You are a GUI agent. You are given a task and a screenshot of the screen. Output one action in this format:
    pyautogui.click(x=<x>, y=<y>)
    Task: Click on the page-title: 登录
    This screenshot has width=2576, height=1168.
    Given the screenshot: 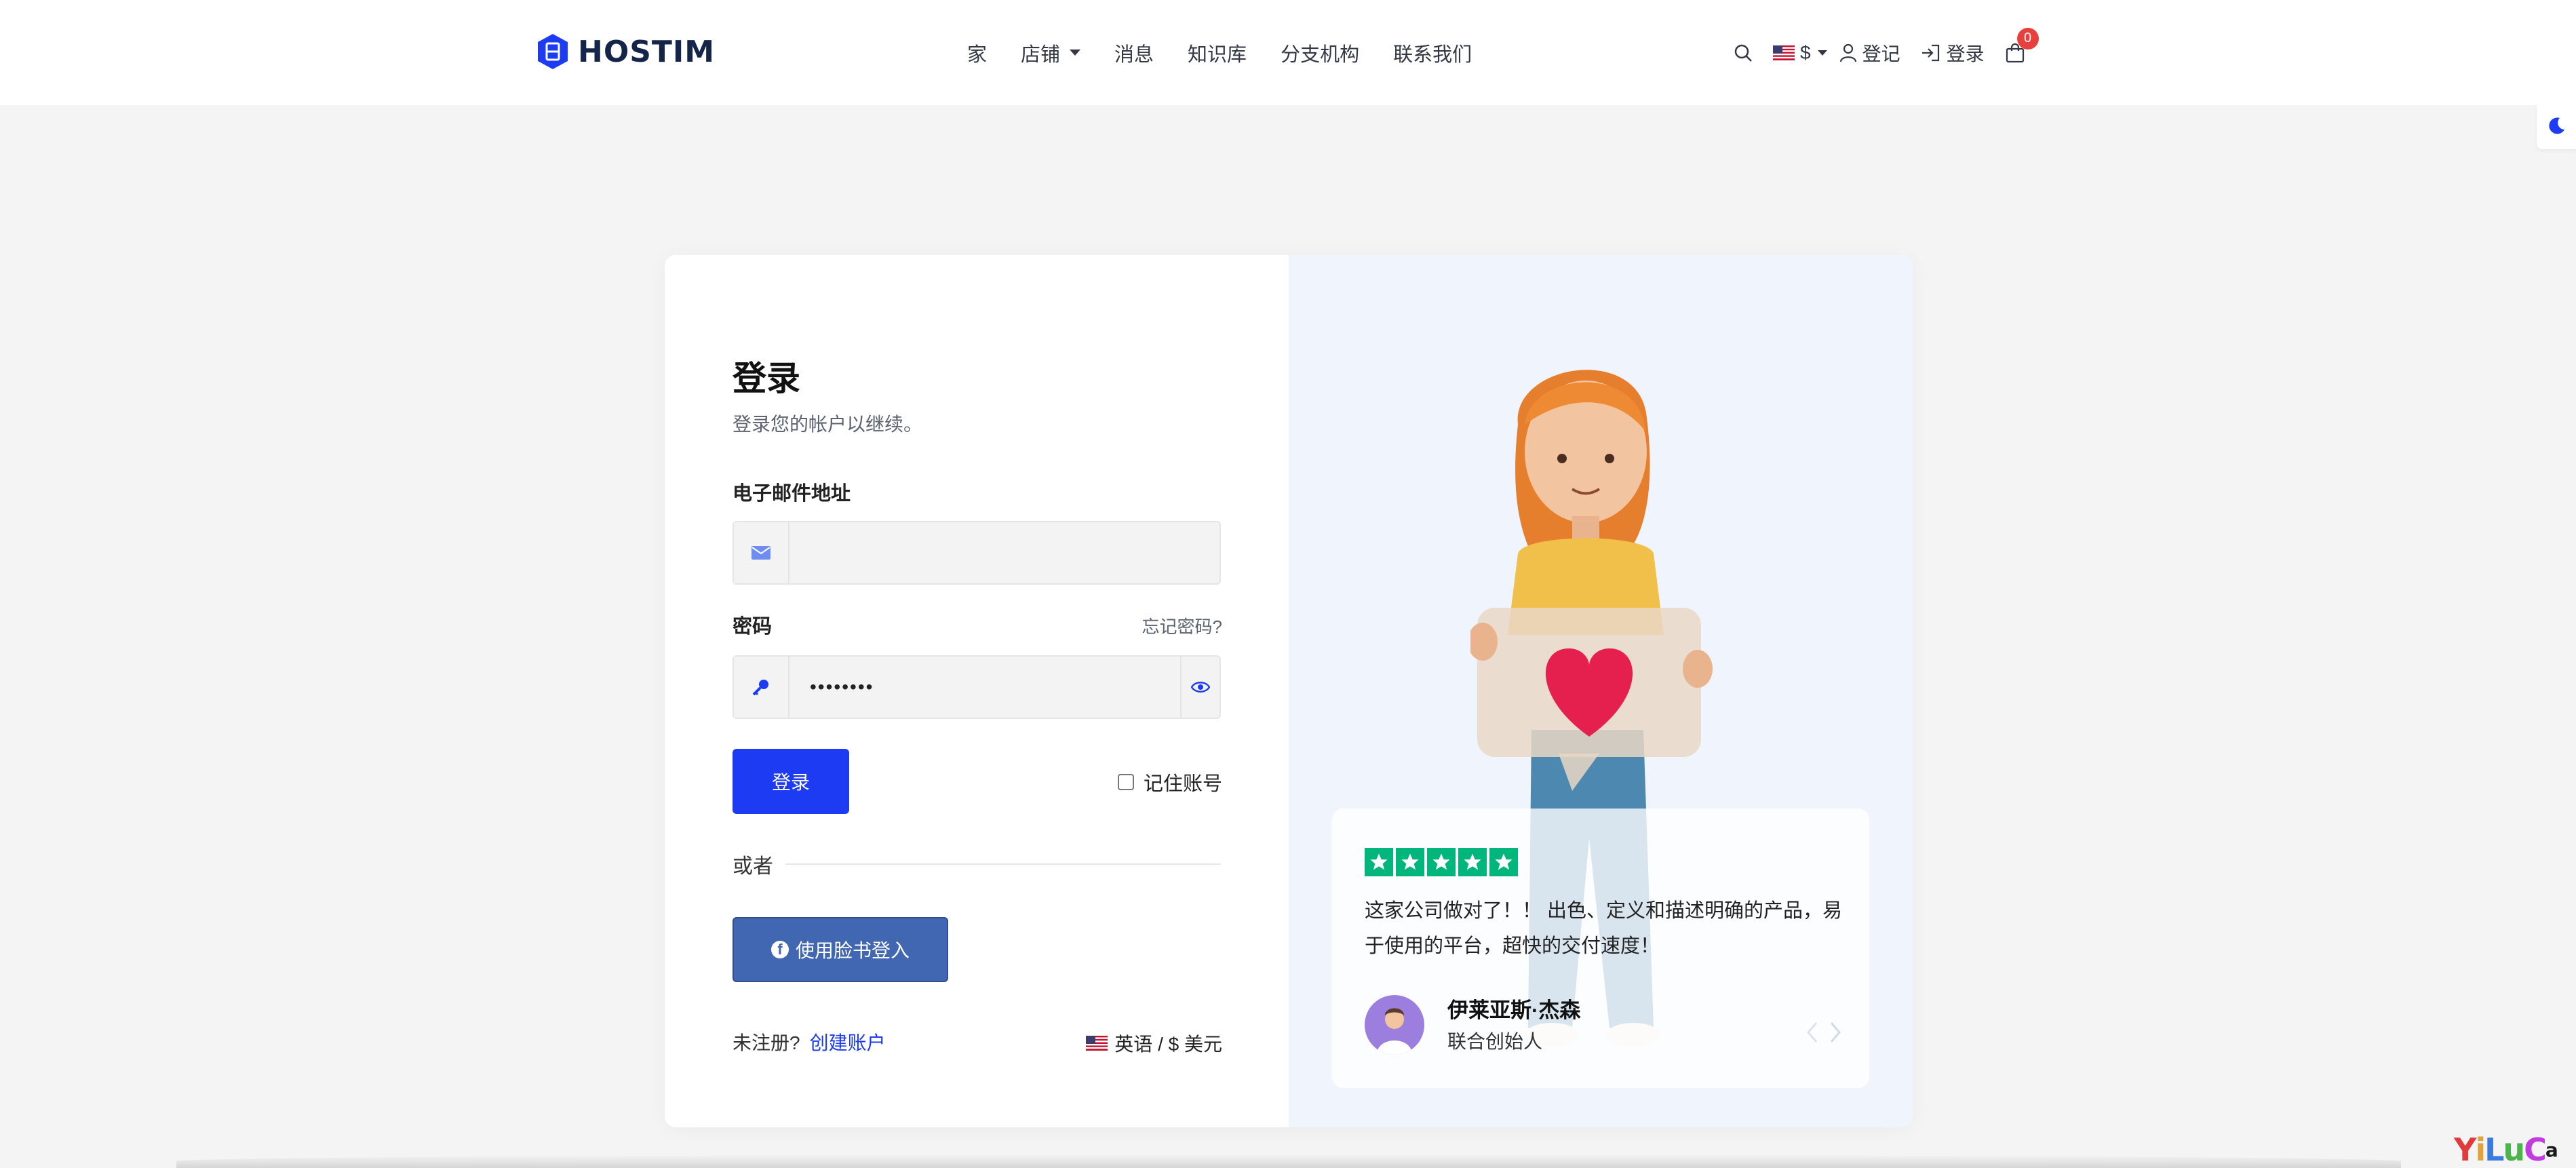 What is the action you would take?
    pyautogui.click(x=766, y=378)
    